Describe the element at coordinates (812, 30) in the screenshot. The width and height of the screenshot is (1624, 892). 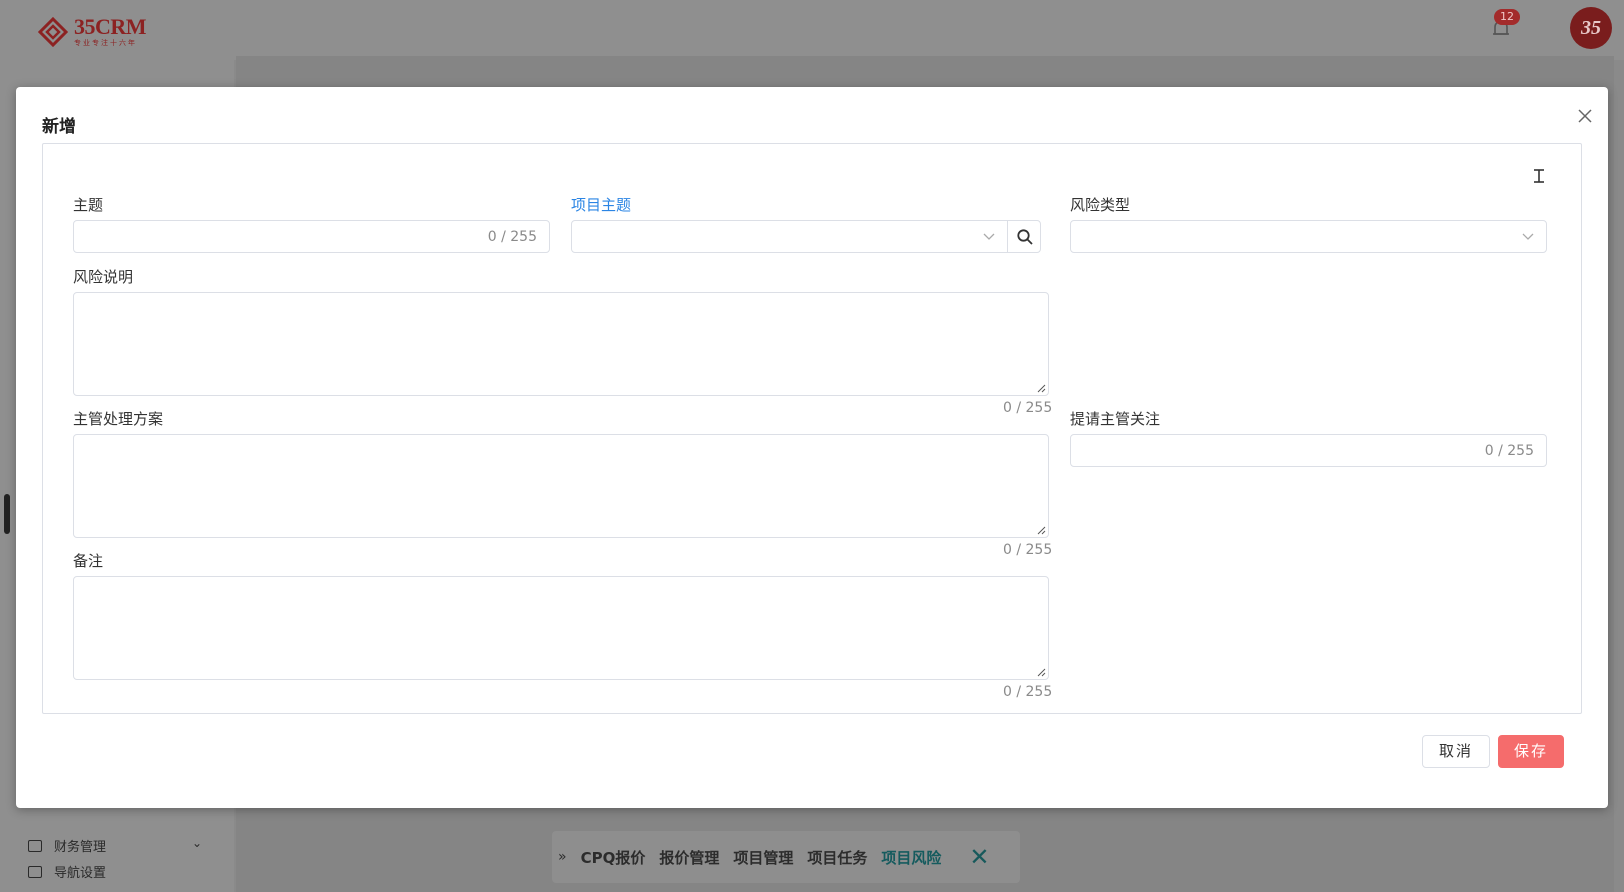
I see `app-header: 35CRM 专业专注十六年 12 35` at that location.